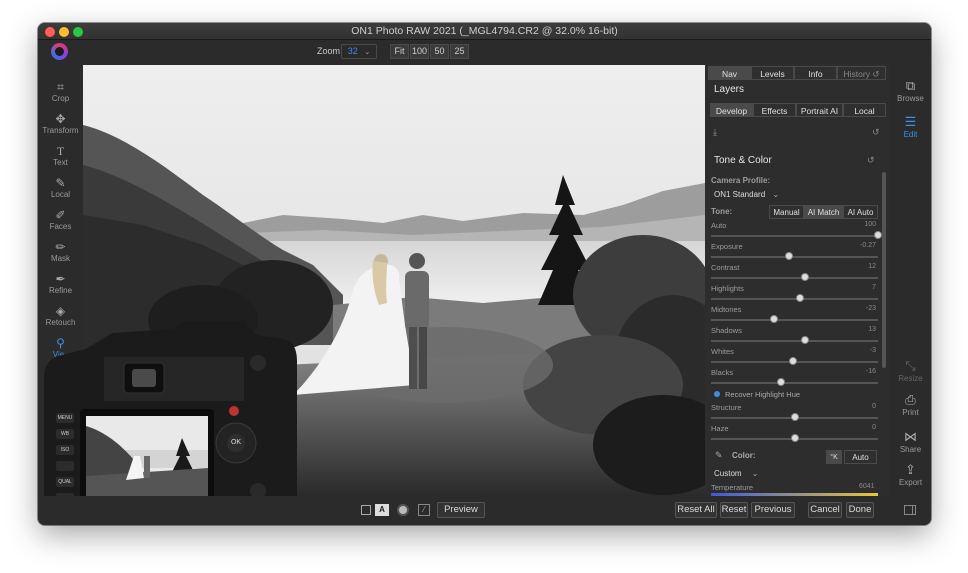 The height and width of the screenshot is (573, 968). Describe the element at coordinates (774, 110) in the screenshot. I see `module-effects: Effects` at that location.